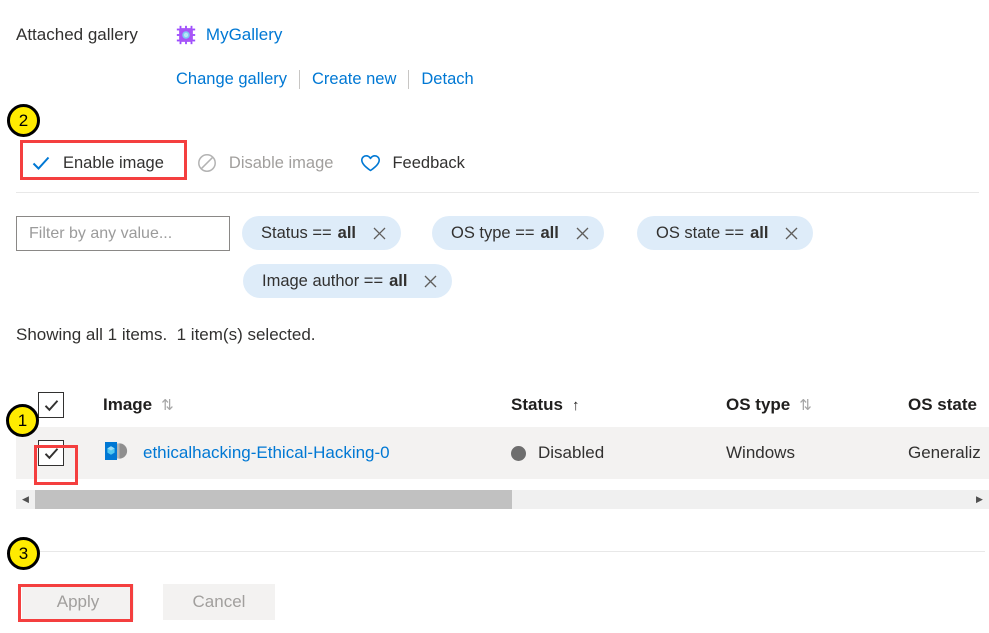  I want to click on apply-button: Apply, so click(78, 602).